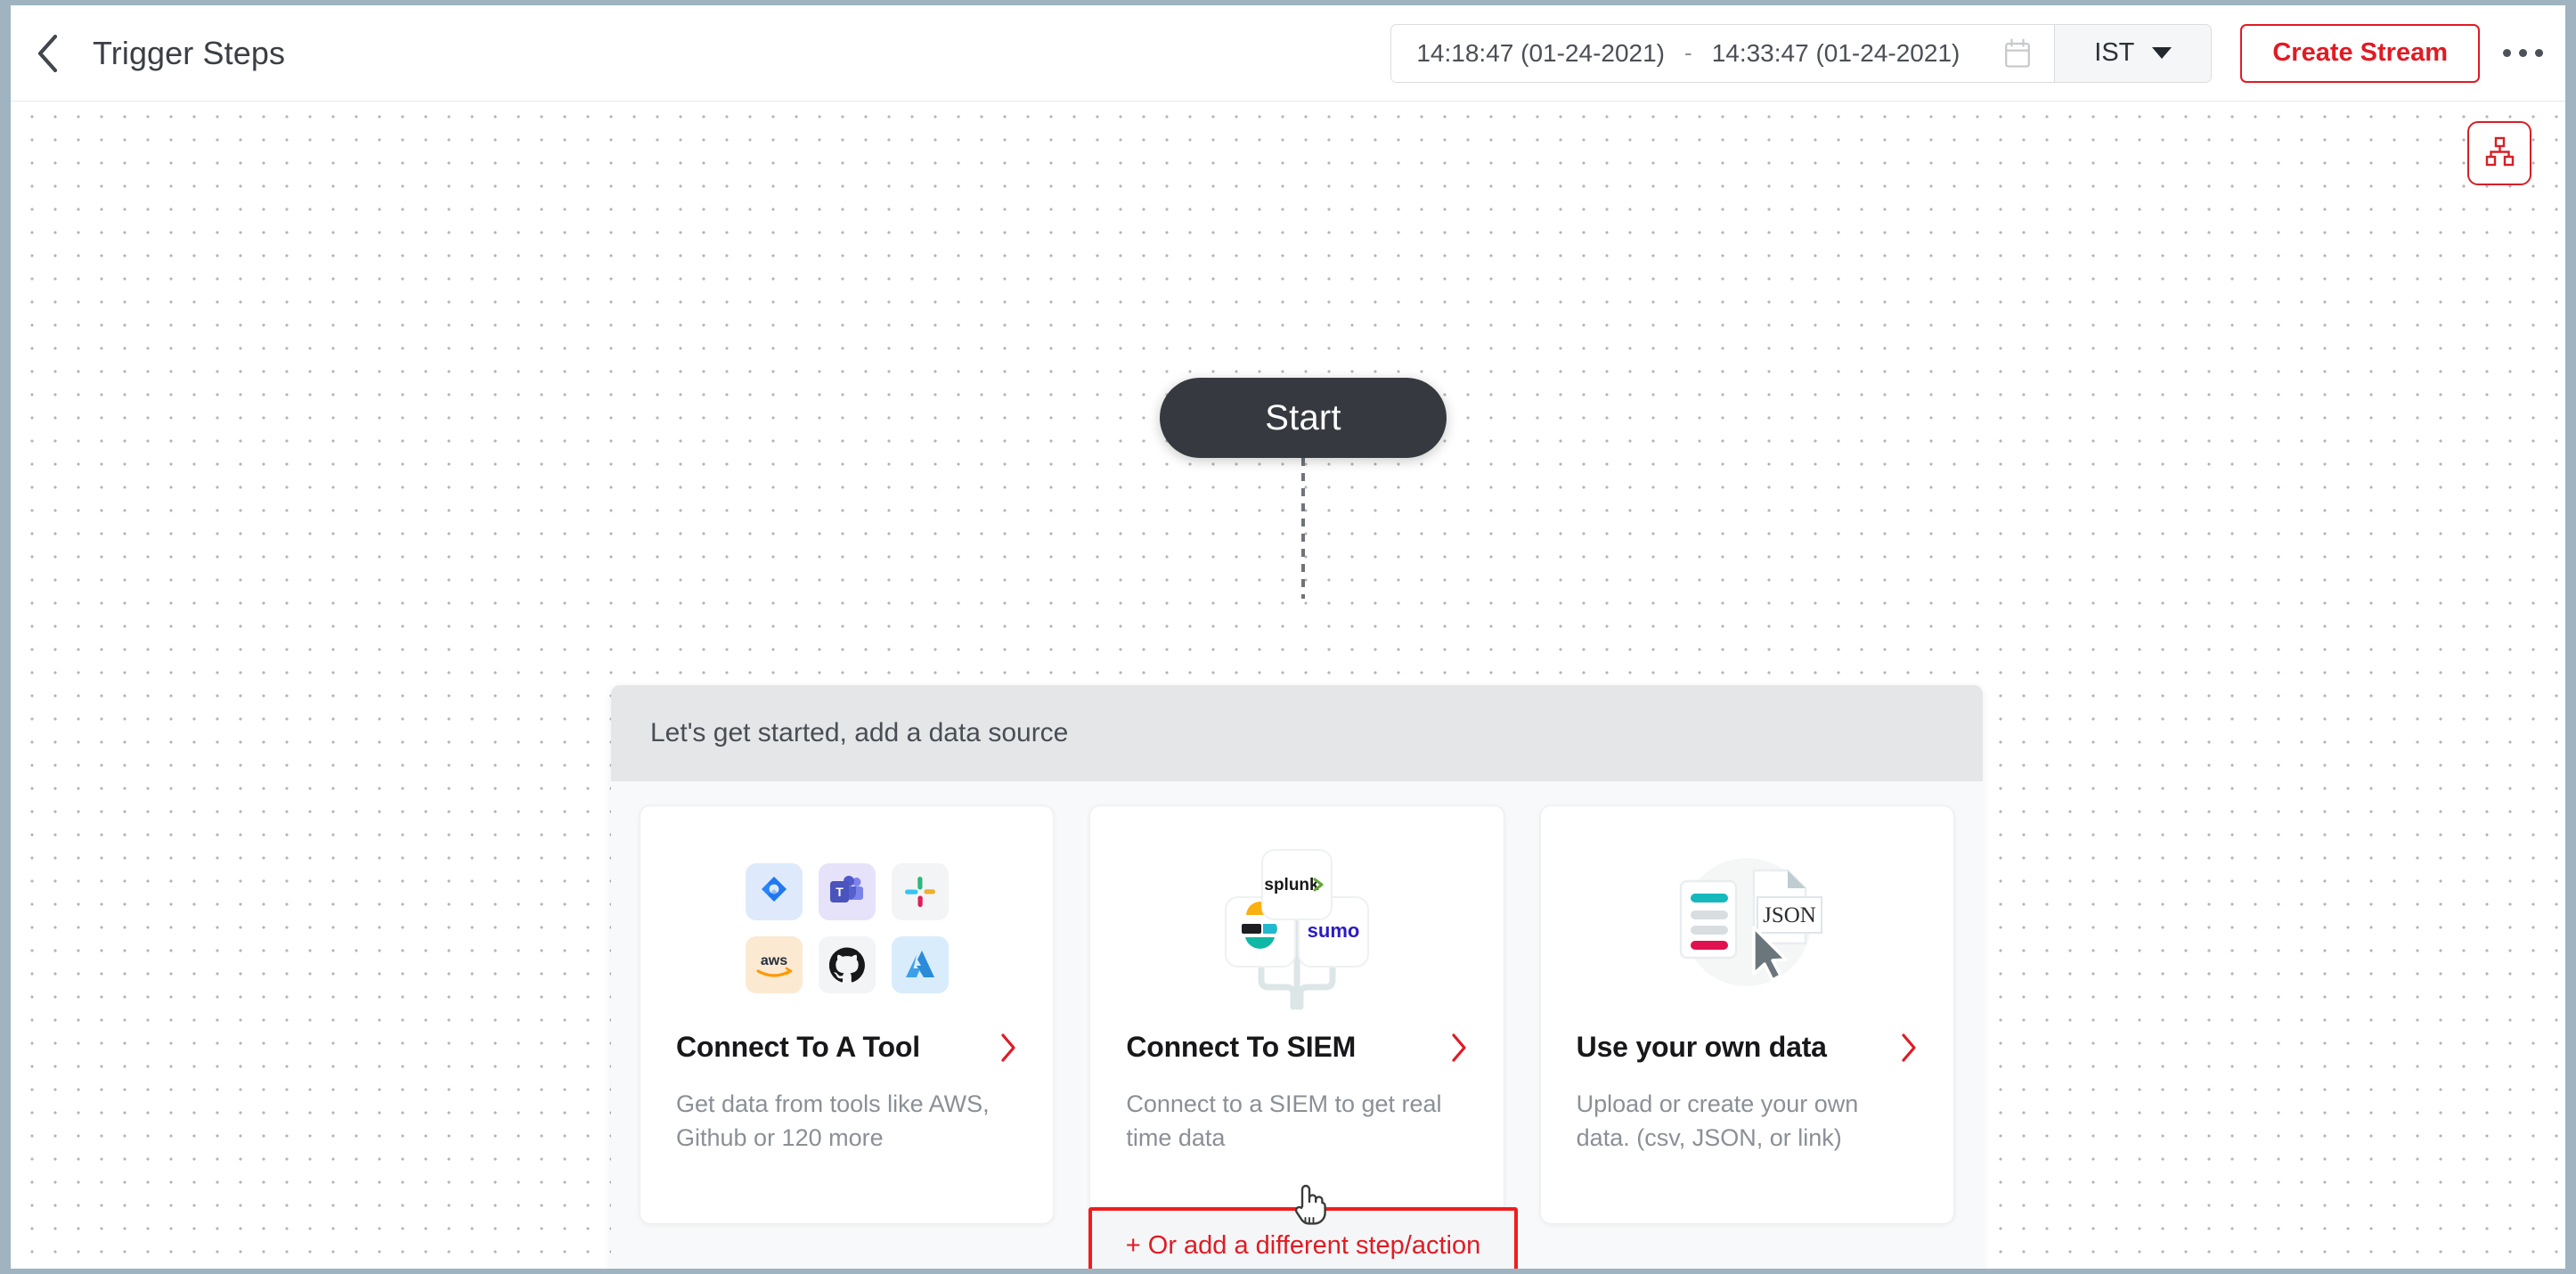 The image size is (2576, 1274). Describe the element at coordinates (1242, 1047) in the screenshot. I see `card-title: Connect To SIEM` at that location.